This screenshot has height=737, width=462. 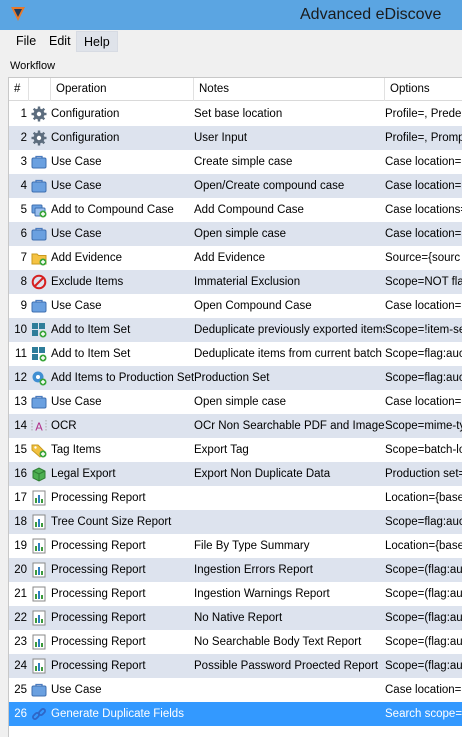 I want to click on table-row: 26 Generate Duplicate Fields Search scope=, so click(x=235, y=714).